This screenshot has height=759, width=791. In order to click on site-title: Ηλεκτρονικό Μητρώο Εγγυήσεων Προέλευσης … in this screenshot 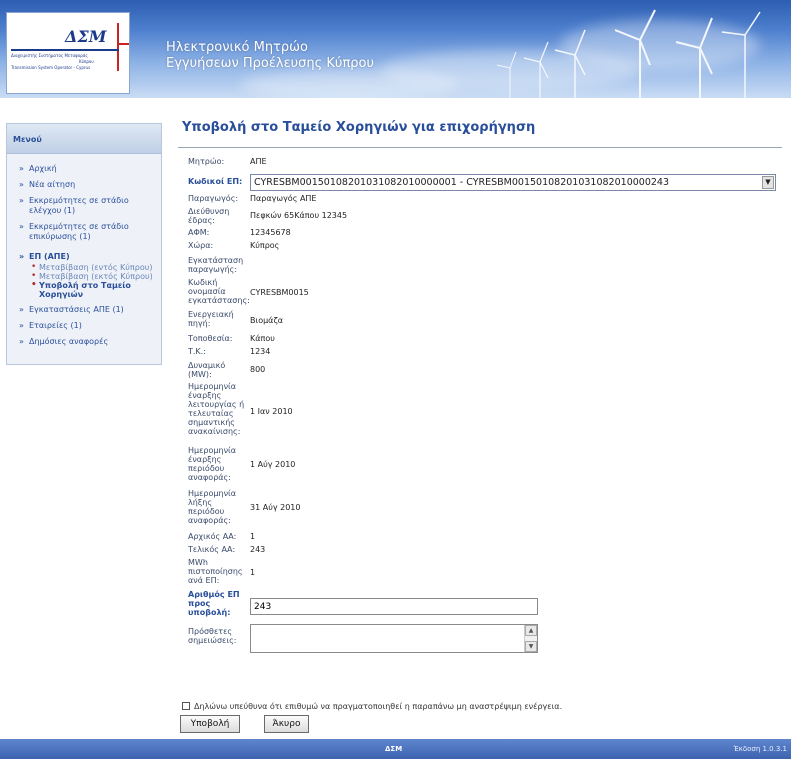, I will do `click(270, 56)`.